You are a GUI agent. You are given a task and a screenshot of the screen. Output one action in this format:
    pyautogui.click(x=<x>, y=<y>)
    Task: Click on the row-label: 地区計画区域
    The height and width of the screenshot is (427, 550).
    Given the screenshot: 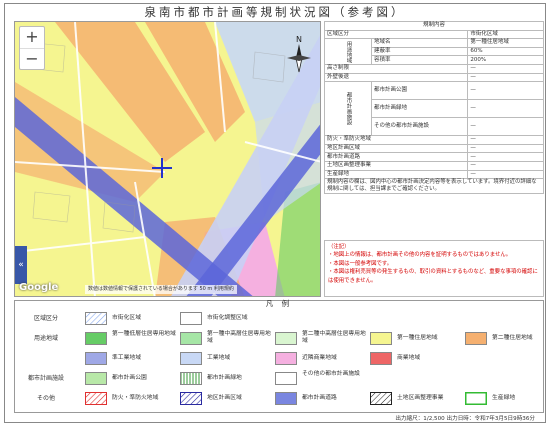 What is the action you would take?
    pyautogui.click(x=396, y=148)
    